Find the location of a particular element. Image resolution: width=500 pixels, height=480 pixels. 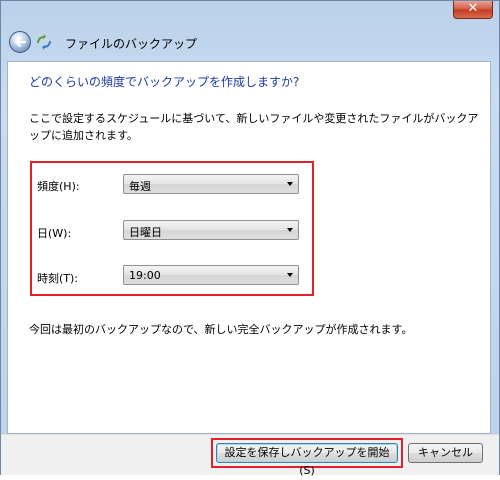

back-arrow-icon is located at coordinates (20, 42).